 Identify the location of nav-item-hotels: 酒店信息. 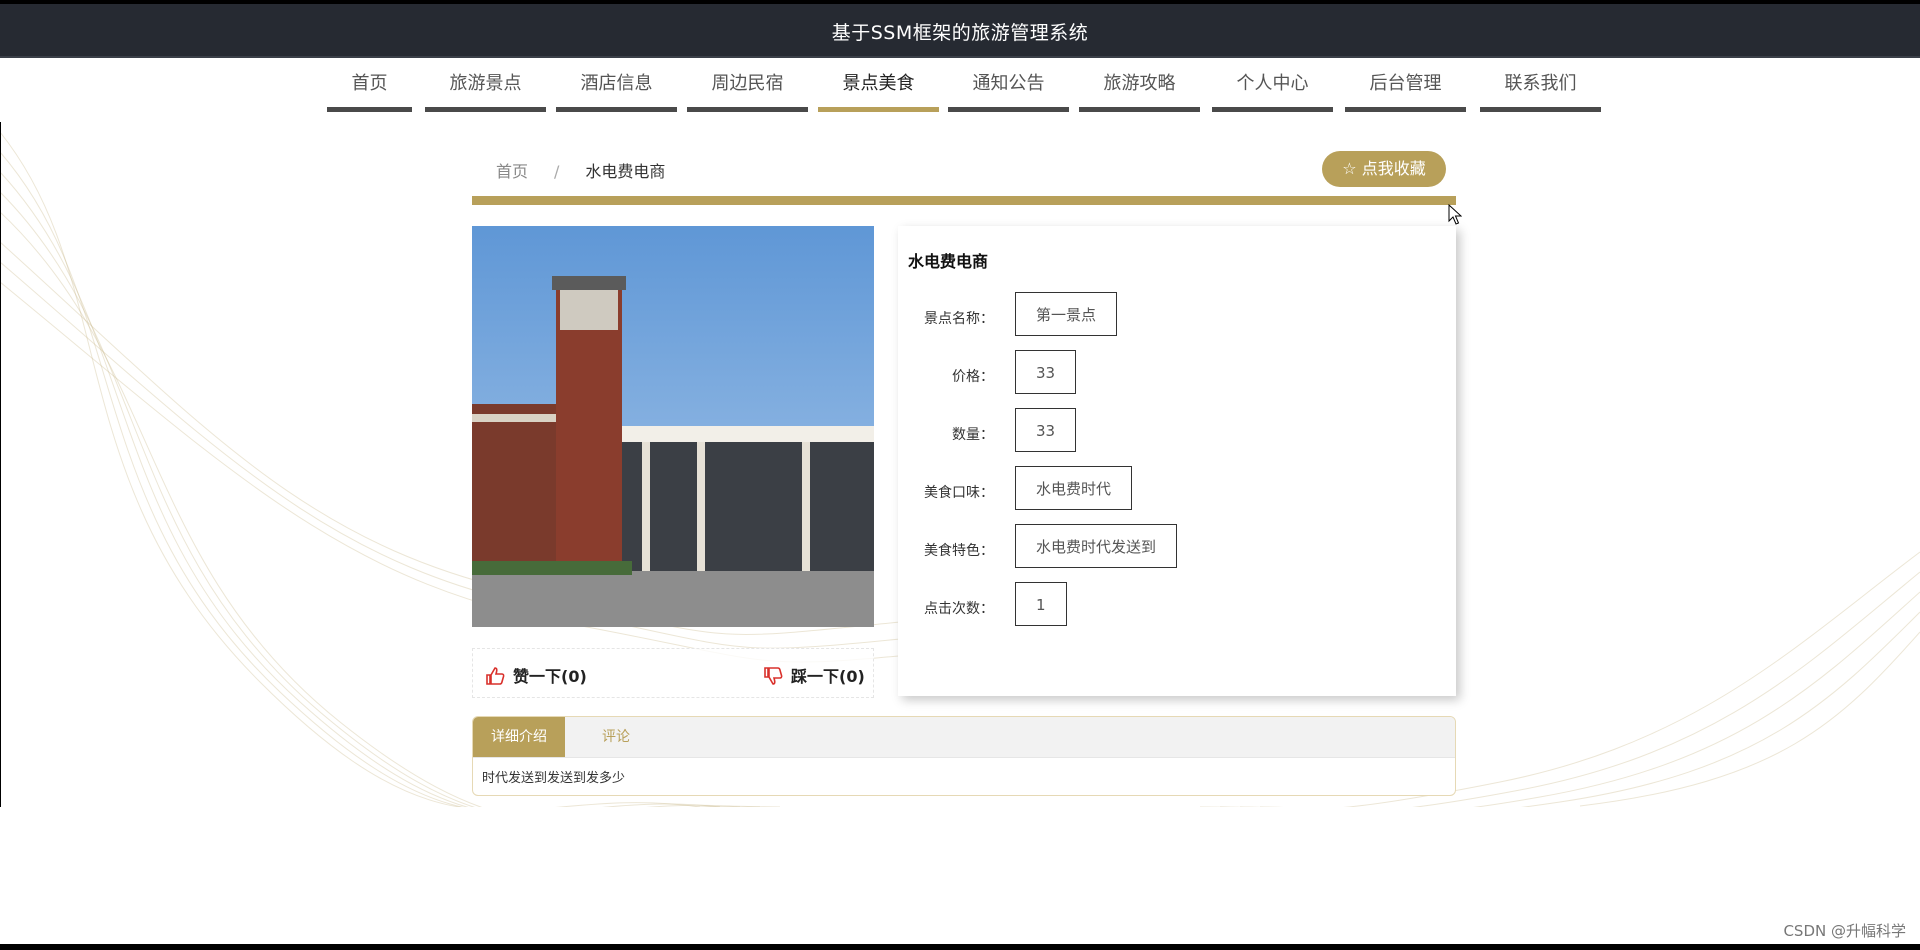
(616, 85).